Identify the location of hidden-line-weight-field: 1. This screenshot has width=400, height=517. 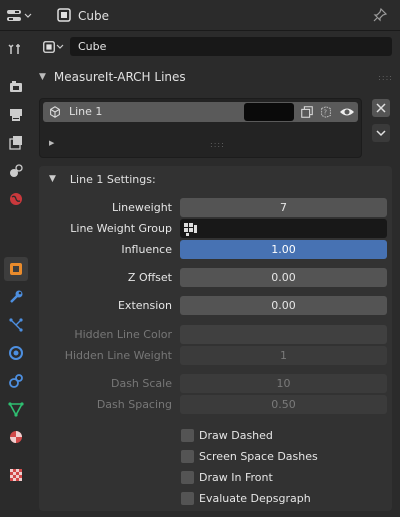
(283, 355).